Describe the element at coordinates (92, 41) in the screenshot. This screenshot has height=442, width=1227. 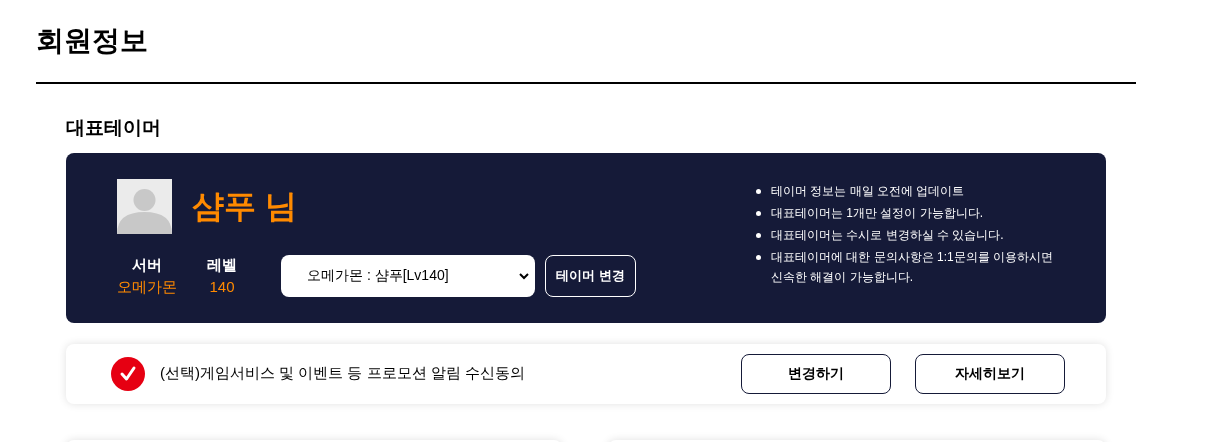
I see `page-title: 회원정보` at that location.